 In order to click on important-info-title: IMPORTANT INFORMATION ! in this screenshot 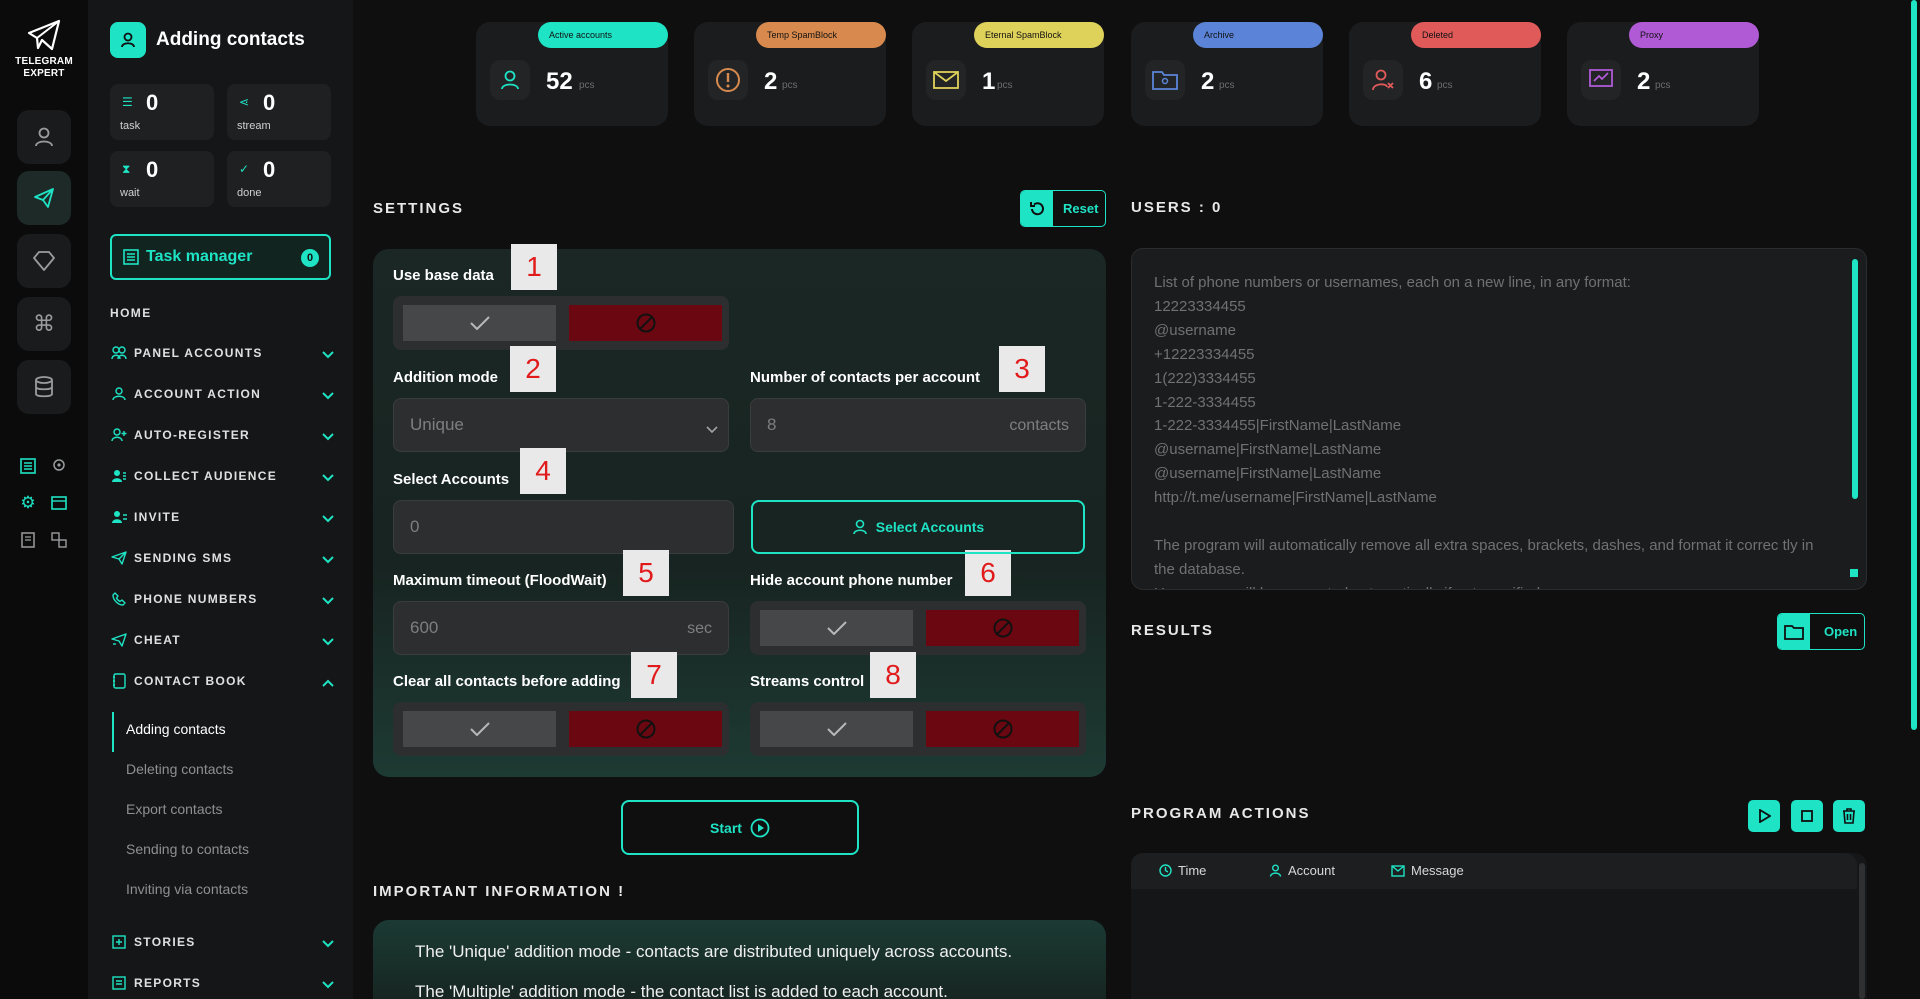, I will do `click(499, 891)`.